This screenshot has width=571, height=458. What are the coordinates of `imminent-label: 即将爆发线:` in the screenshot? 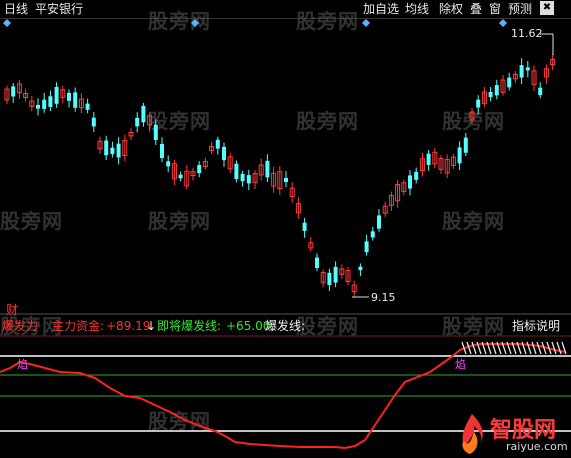 It's located at (189, 326).